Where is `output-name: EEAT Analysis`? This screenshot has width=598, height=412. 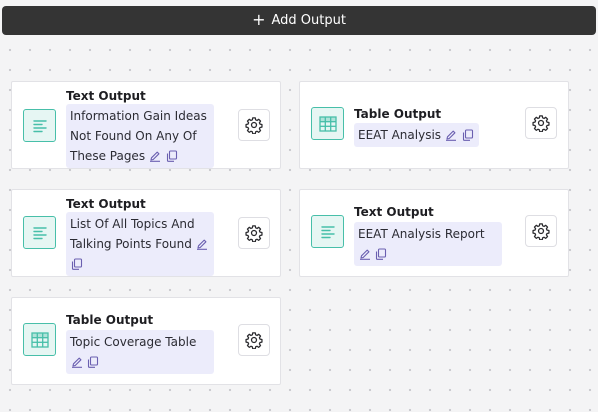
output-name: EEAT Analysis is located at coordinates (400, 135).